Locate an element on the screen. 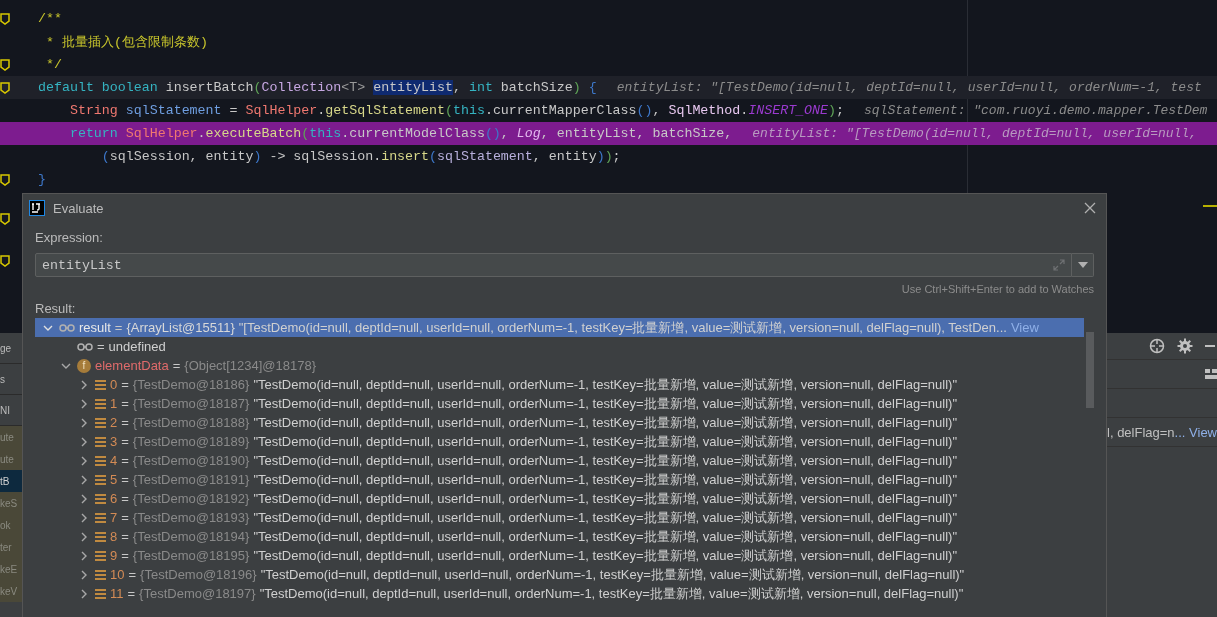 This screenshot has width=1217, height=617. variable-name: 6 is located at coordinates (114, 498).